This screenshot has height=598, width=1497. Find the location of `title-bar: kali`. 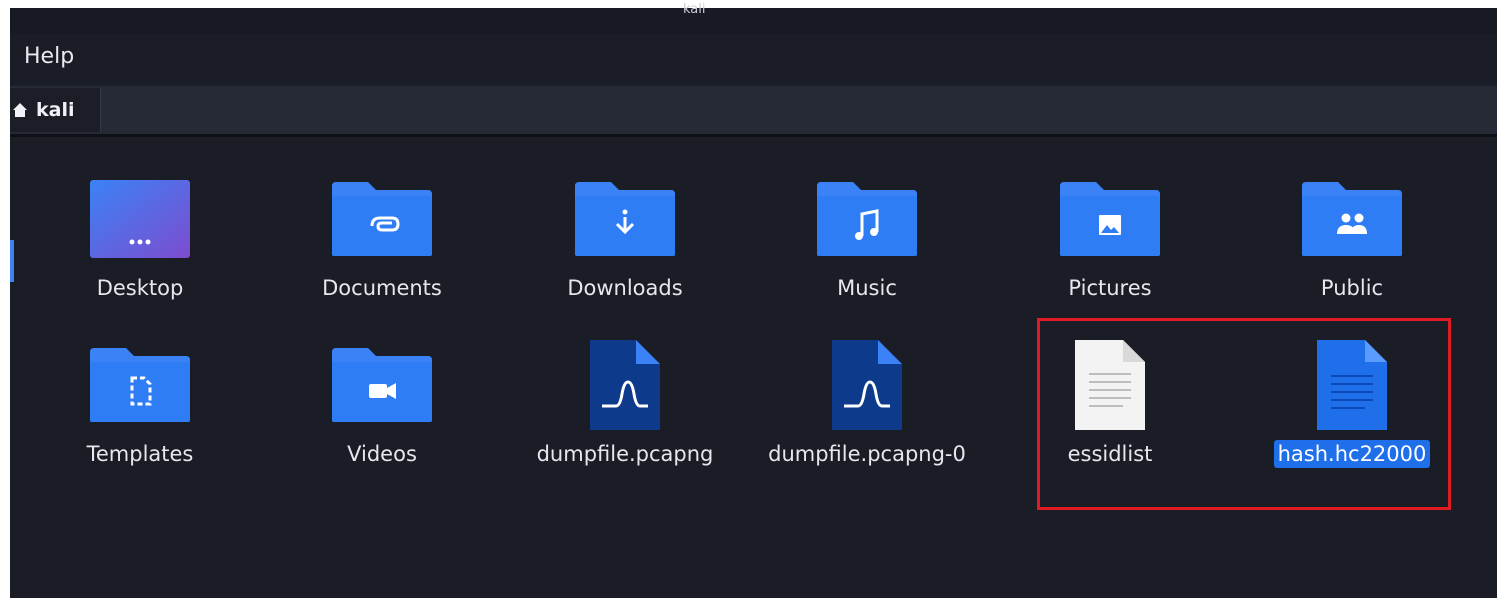

title-bar: kali is located at coordinates (753, 18).